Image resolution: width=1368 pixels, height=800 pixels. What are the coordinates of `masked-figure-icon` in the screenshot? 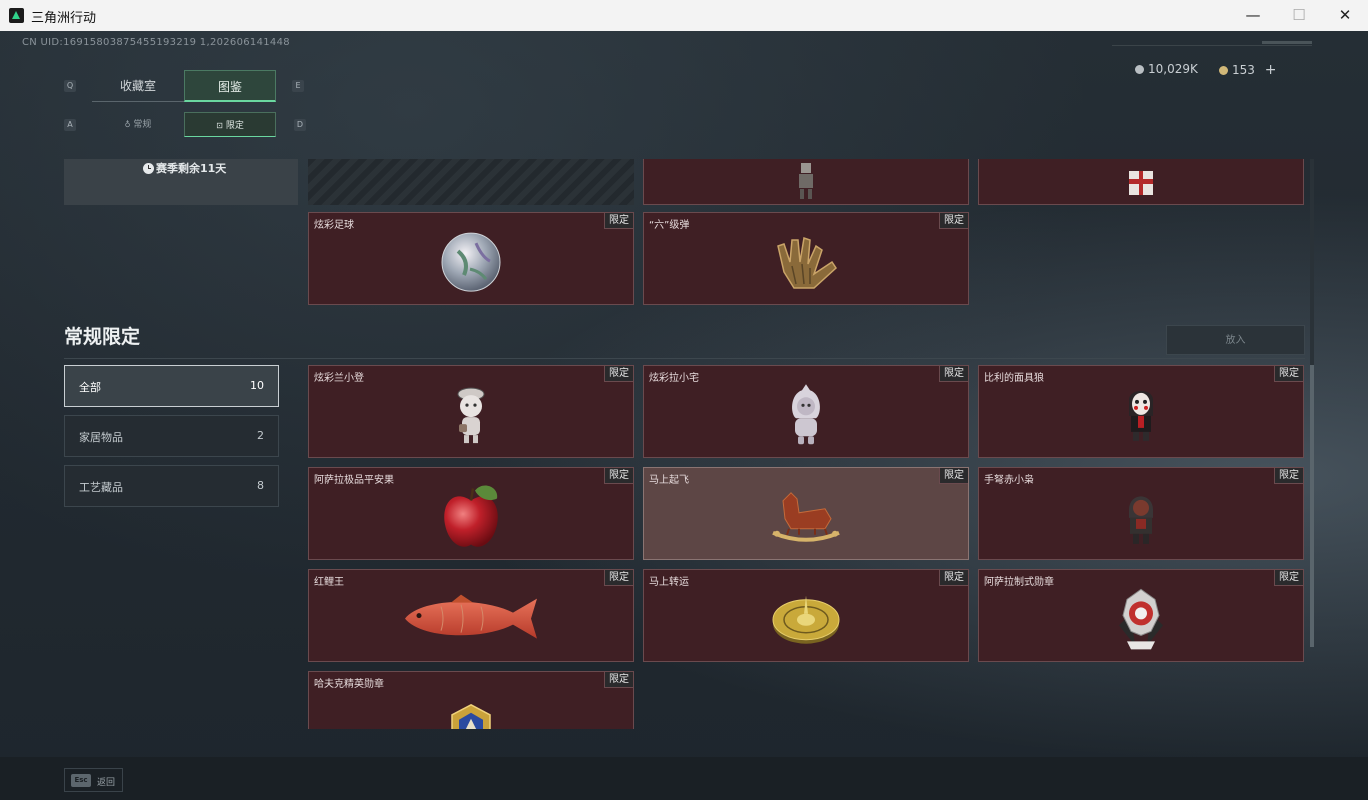 It's located at (1141, 415).